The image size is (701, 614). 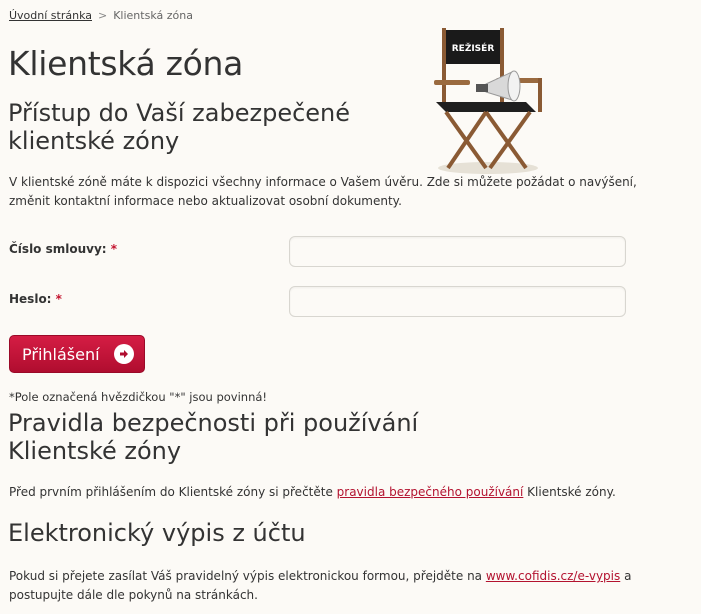 I want to click on contract-number-input, so click(x=457, y=251).